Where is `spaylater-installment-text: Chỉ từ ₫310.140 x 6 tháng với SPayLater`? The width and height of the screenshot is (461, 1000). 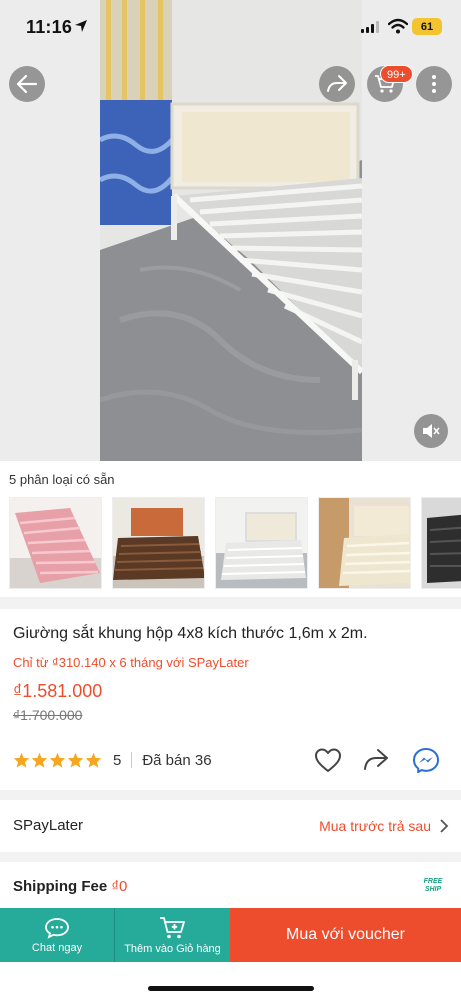
spaylater-installment-text: Chỉ từ ₫310.140 x 6 tháng với SPayLater is located at coordinates (131, 662).